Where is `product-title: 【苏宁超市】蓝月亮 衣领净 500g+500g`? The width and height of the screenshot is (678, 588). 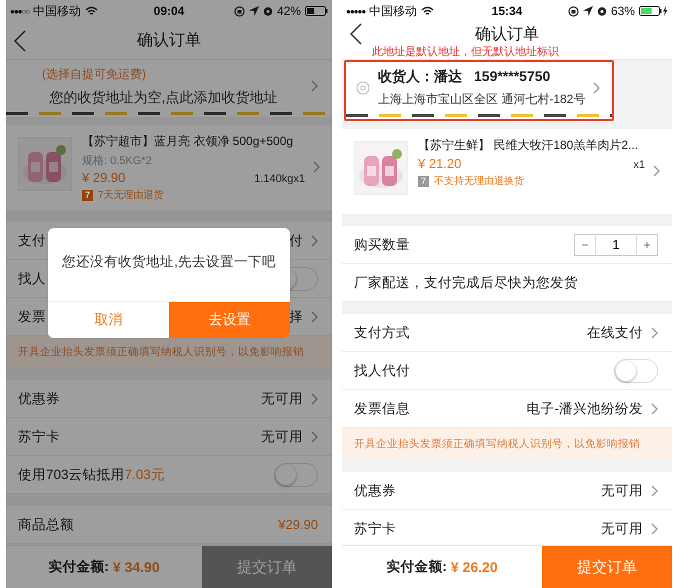
product-title: 【苏宁超市】蓝月亮 衣领净 500g+500g is located at coordinates (188, 141).